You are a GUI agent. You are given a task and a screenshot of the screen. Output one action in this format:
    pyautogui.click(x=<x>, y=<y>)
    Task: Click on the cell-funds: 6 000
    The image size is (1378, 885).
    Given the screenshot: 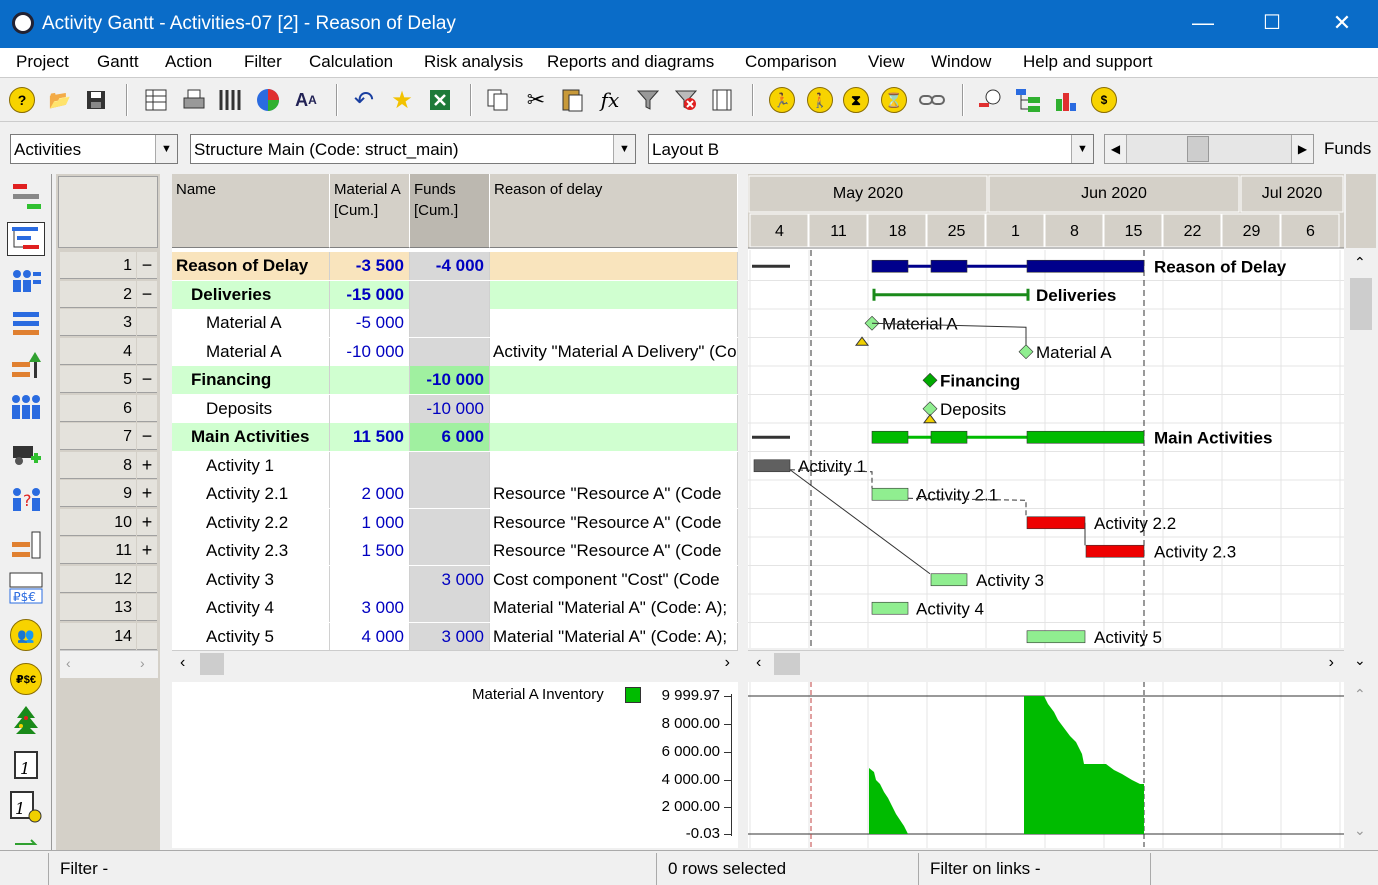 What is the action you would take?
    pyautogui.click(x=450, y=437)
    